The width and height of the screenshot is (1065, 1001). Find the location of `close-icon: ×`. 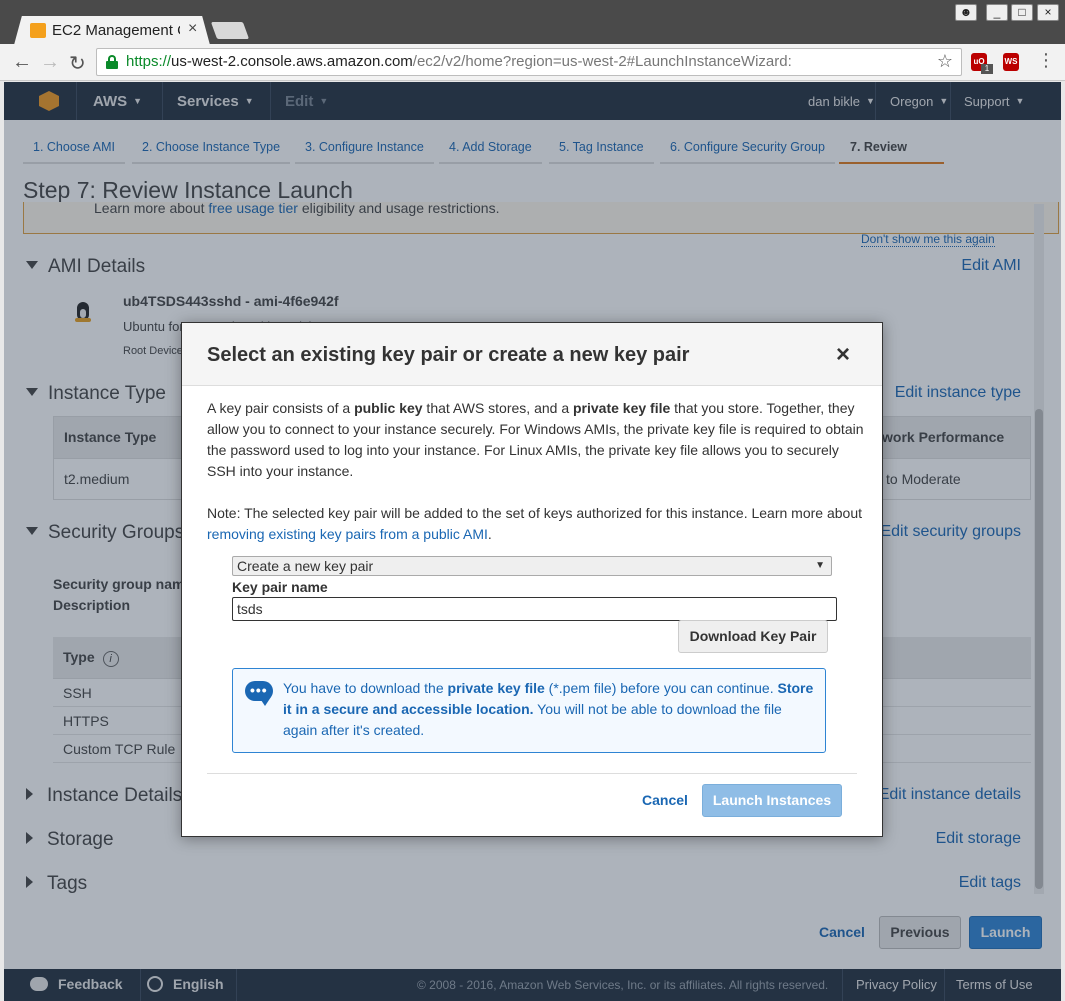

close-icon: × is located at coordinates (843, 355).